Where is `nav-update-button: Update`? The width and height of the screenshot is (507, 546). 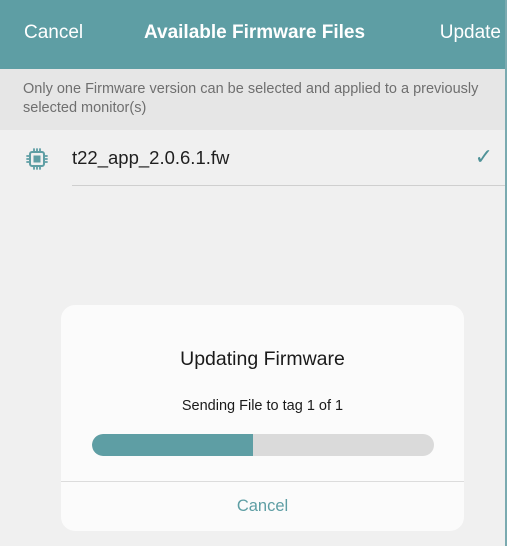 nav-update-button: Update is located at coordinates (470, 33).